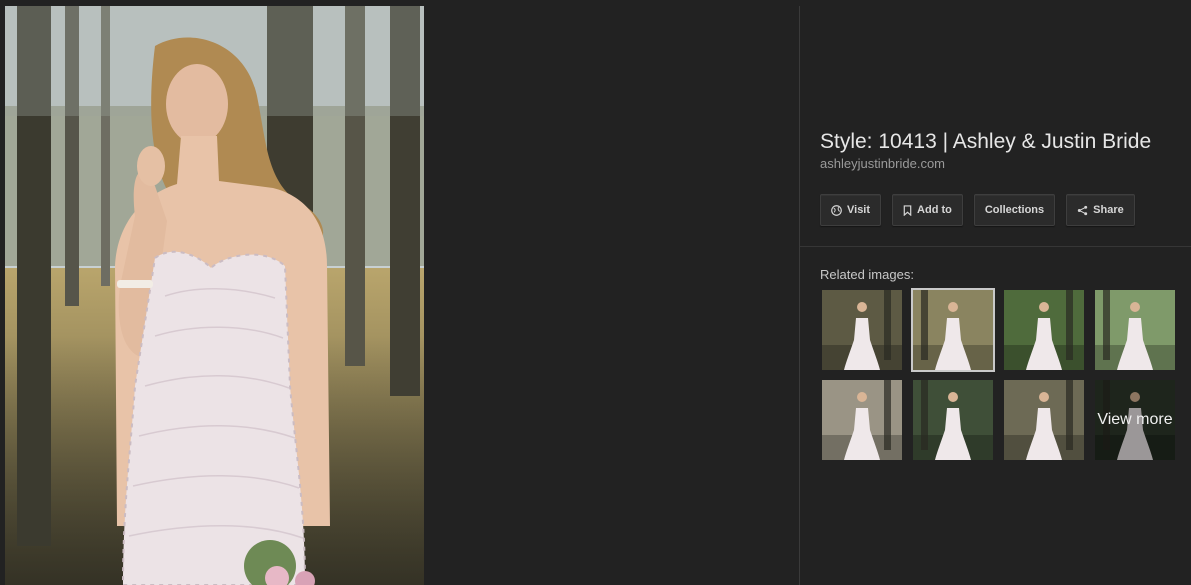 The image size is (1191, 585). I want to click on collections-button: Collections, so click(1014, 210).